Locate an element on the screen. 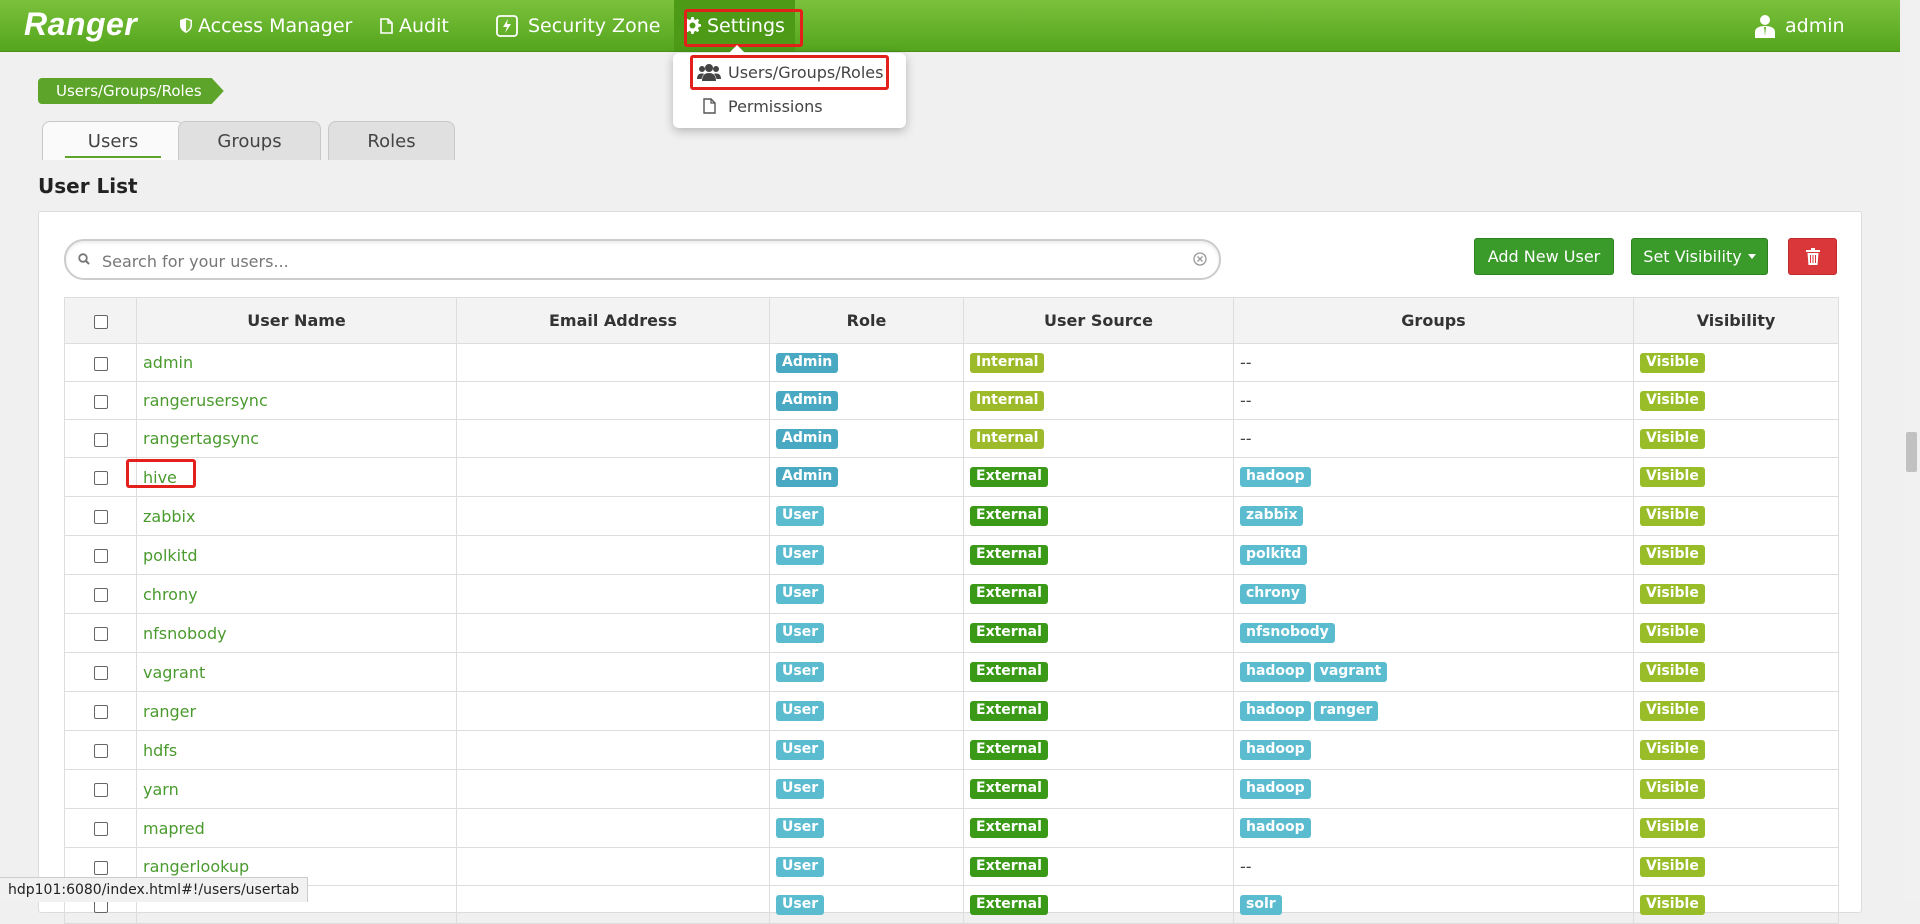  user-name-link: zabbix is located at coordinates (169, 516).